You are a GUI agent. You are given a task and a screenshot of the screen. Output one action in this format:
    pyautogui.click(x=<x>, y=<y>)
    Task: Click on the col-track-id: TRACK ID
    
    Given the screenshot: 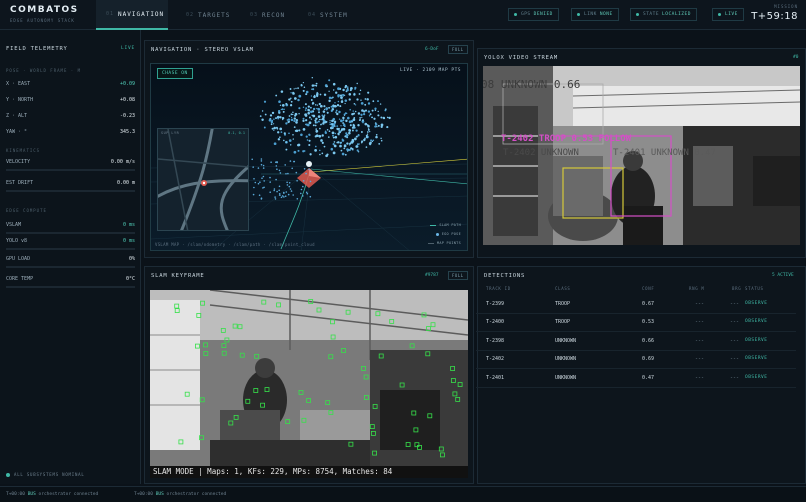 What is the action you would take?
    pyautogui.click(x=498, y=288)
    